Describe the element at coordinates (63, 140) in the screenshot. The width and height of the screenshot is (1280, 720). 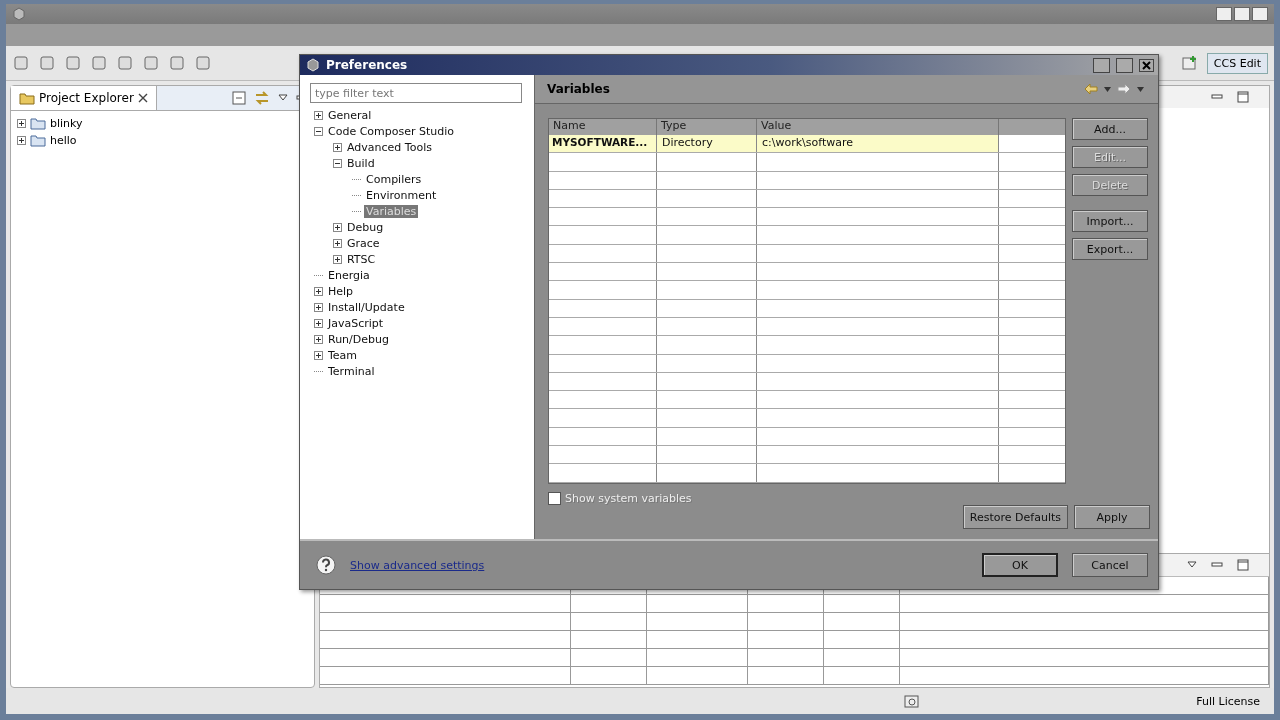
I see `project-item: hello` at that location.